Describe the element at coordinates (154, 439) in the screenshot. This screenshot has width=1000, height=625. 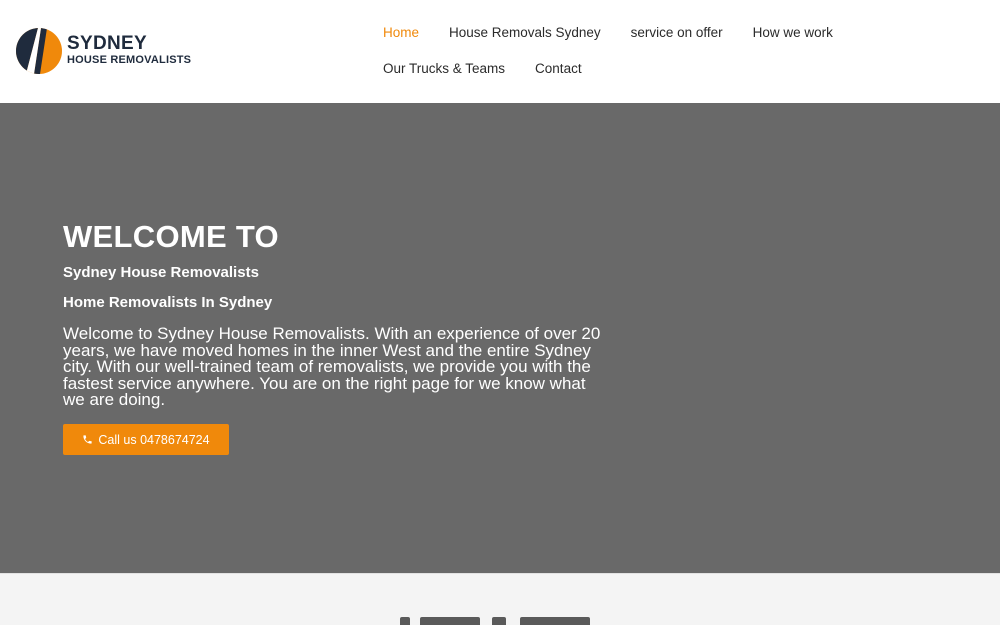
I see `call-us-label: Call us 0478674724` at that location.